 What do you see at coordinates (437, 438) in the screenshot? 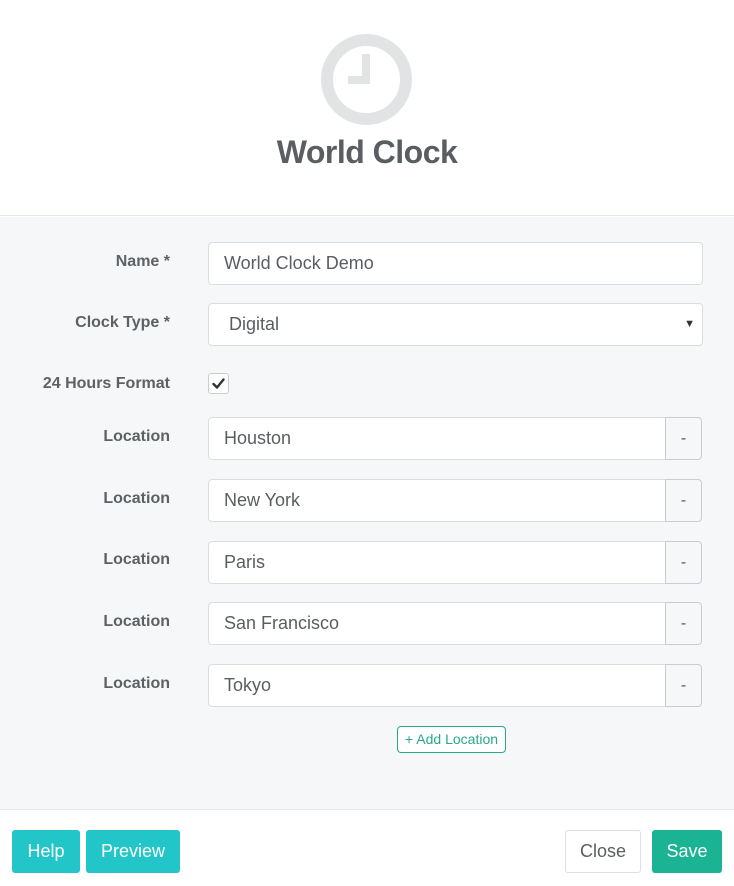
I see `location-input: Houston` at bounding box center [437, 438].